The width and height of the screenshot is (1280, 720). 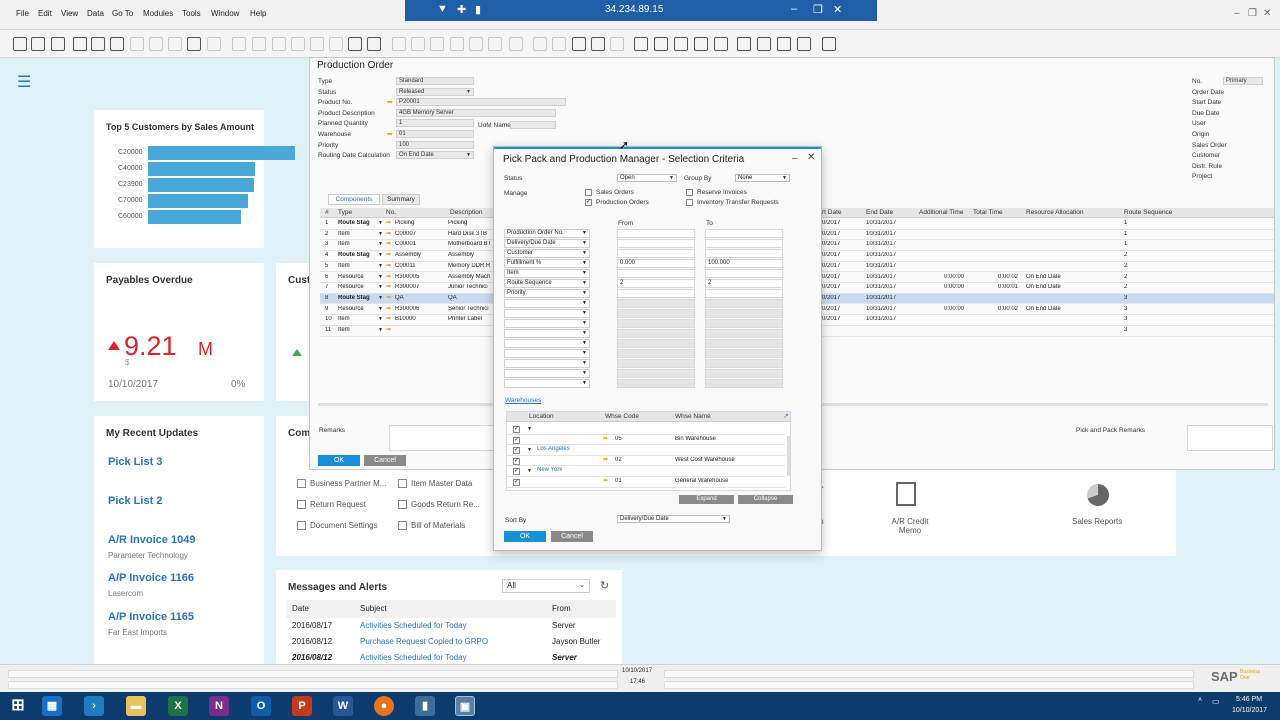 What do you see at coordinates (818, 9) in the screenshot?
I see `restore-icon: ❐` at bounding box center [818, 9].